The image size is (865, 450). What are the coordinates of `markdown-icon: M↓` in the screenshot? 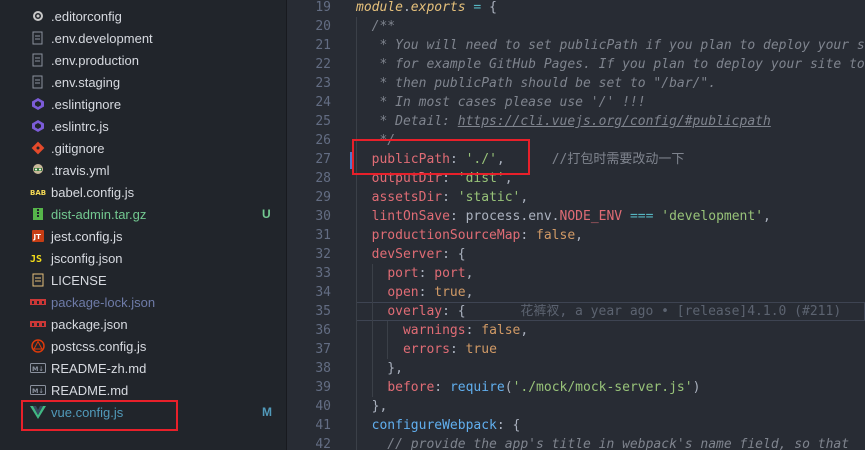 It's located at (38, 390).